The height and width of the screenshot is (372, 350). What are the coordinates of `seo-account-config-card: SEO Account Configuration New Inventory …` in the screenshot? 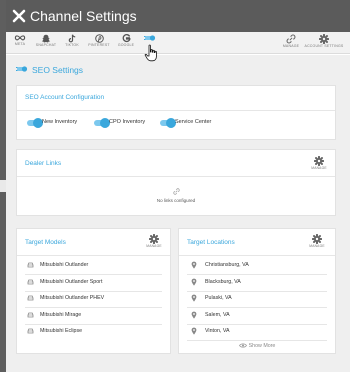 It's located at (176, 112).